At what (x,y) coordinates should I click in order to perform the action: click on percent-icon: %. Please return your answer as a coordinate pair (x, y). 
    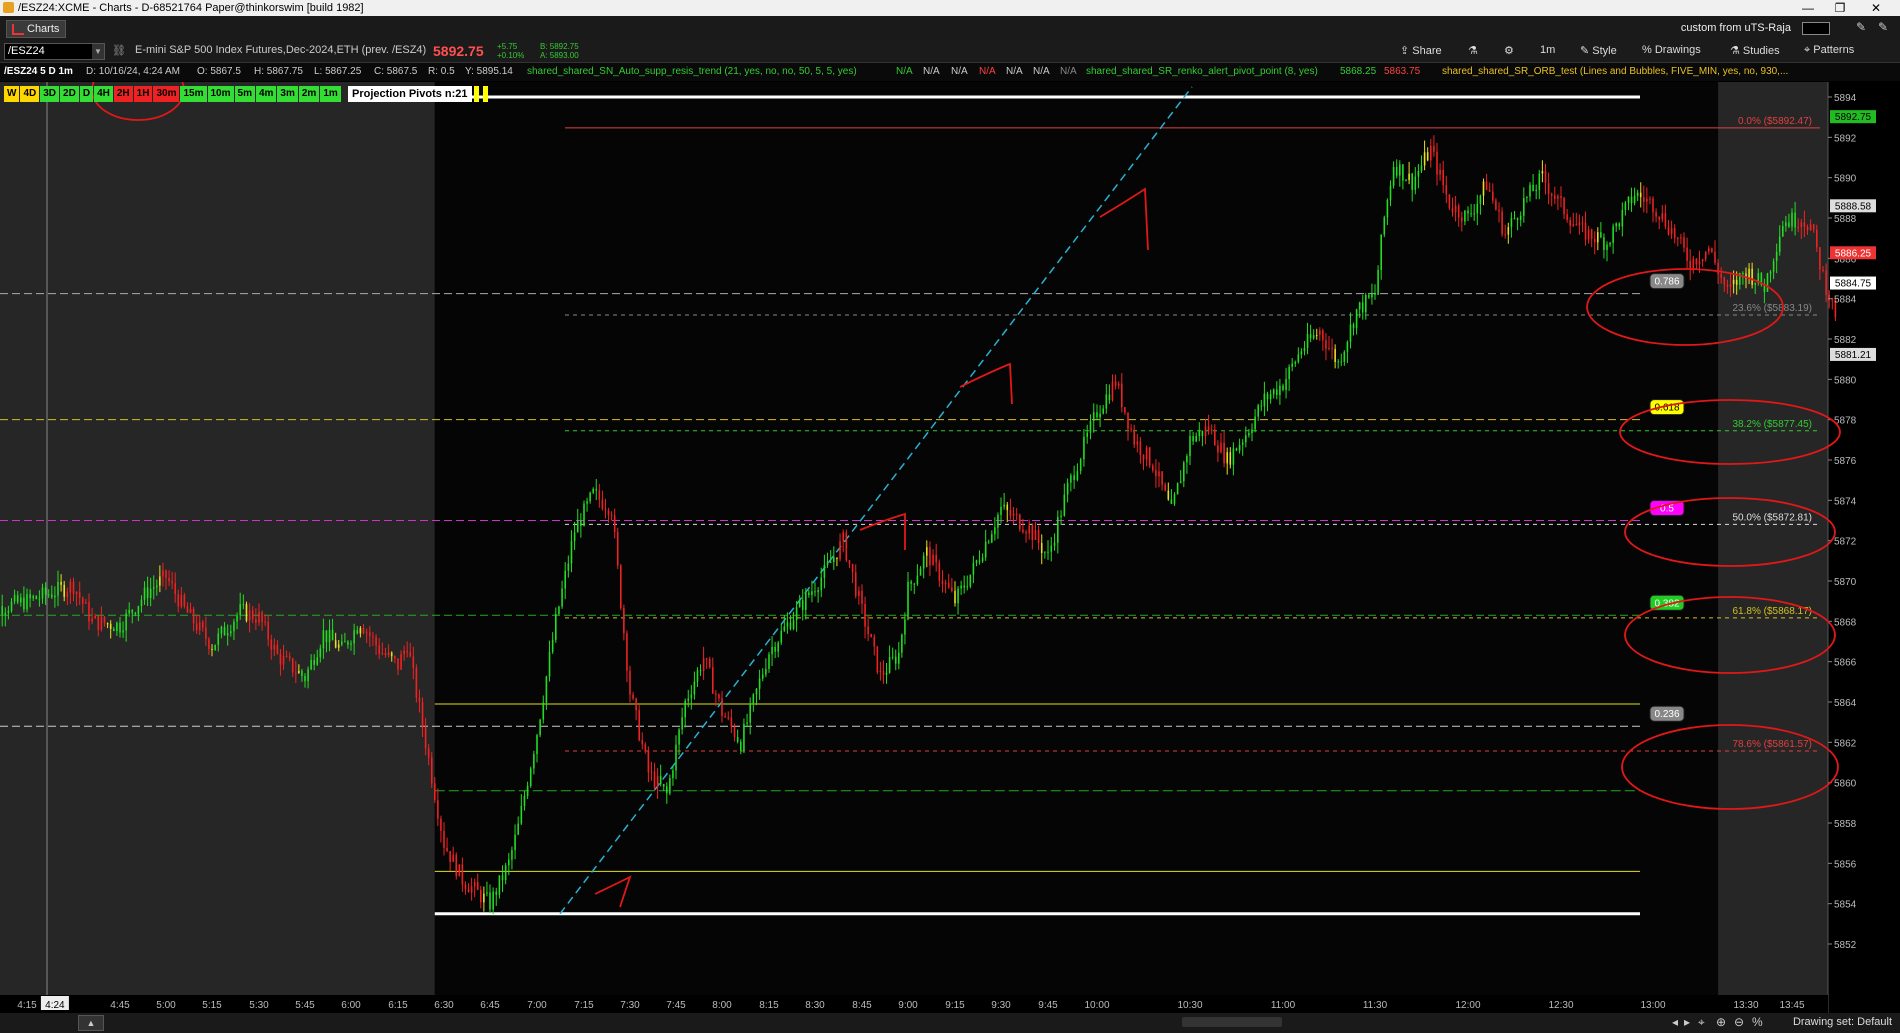
    Looking at the image, I should click on (1757, 1022).